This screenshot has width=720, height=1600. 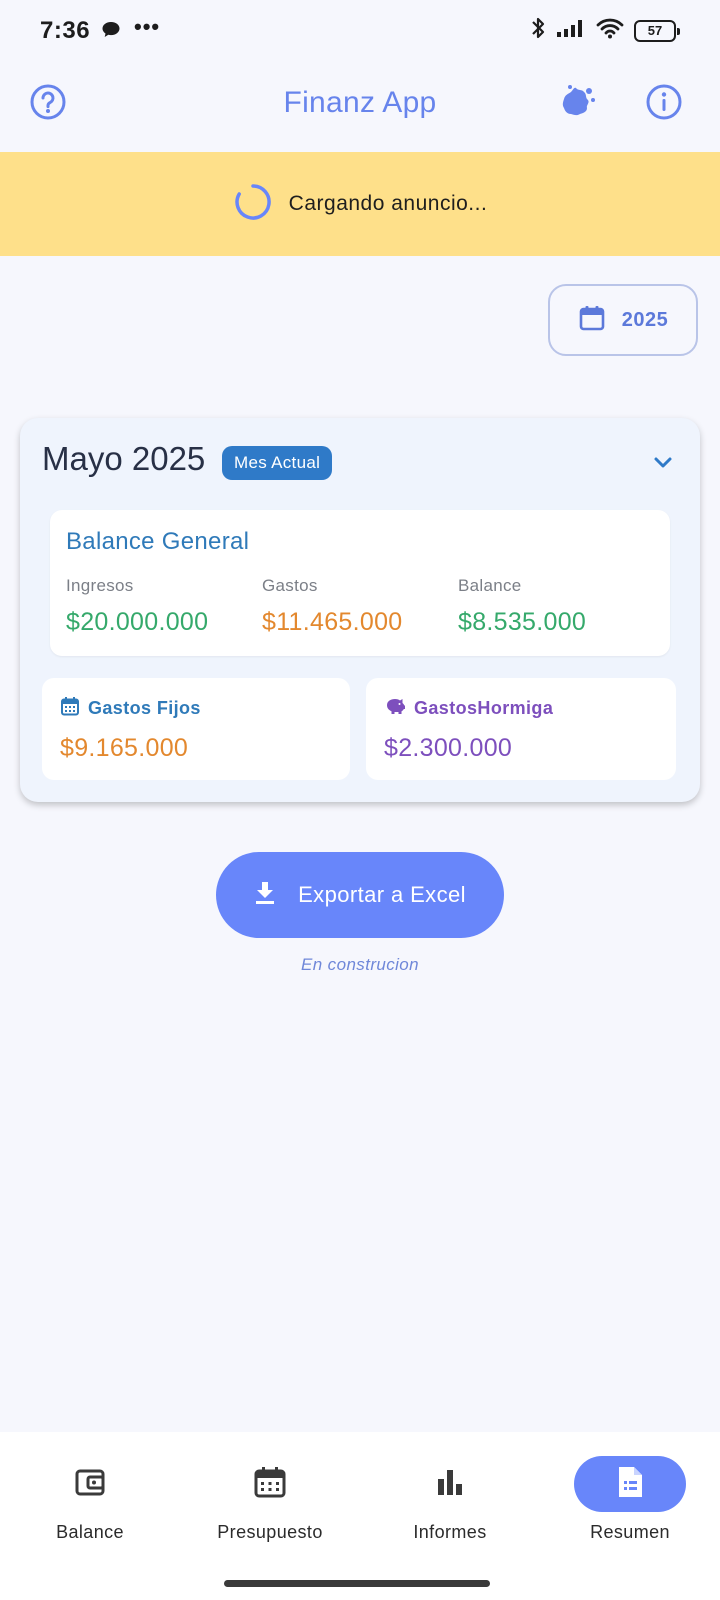 I want to click on expenses-column: Gastos $11.465.000, so click(x=332, y=606).